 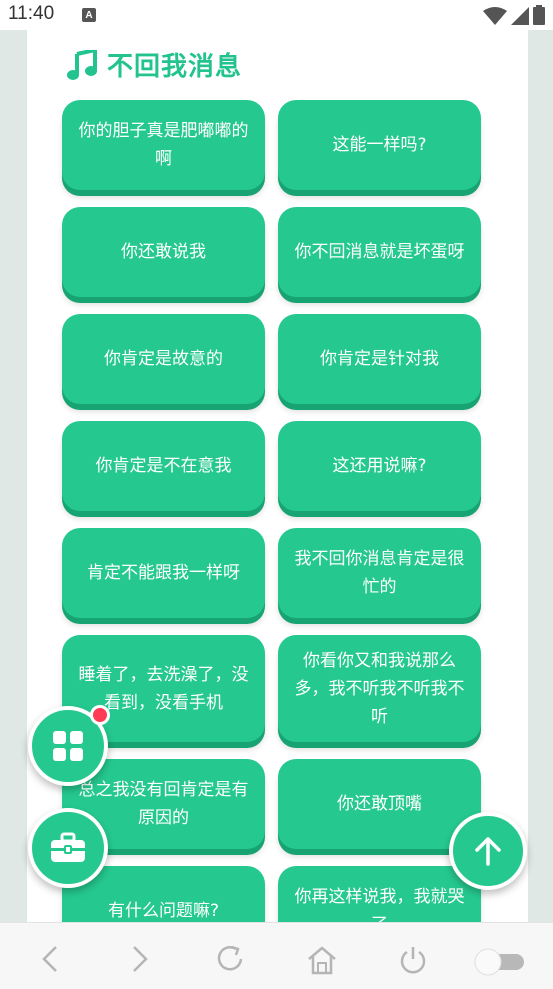 I want to click on phrase-button: 你的胆子真是肥嘟嘟的啊, so click(x=163, y=145).